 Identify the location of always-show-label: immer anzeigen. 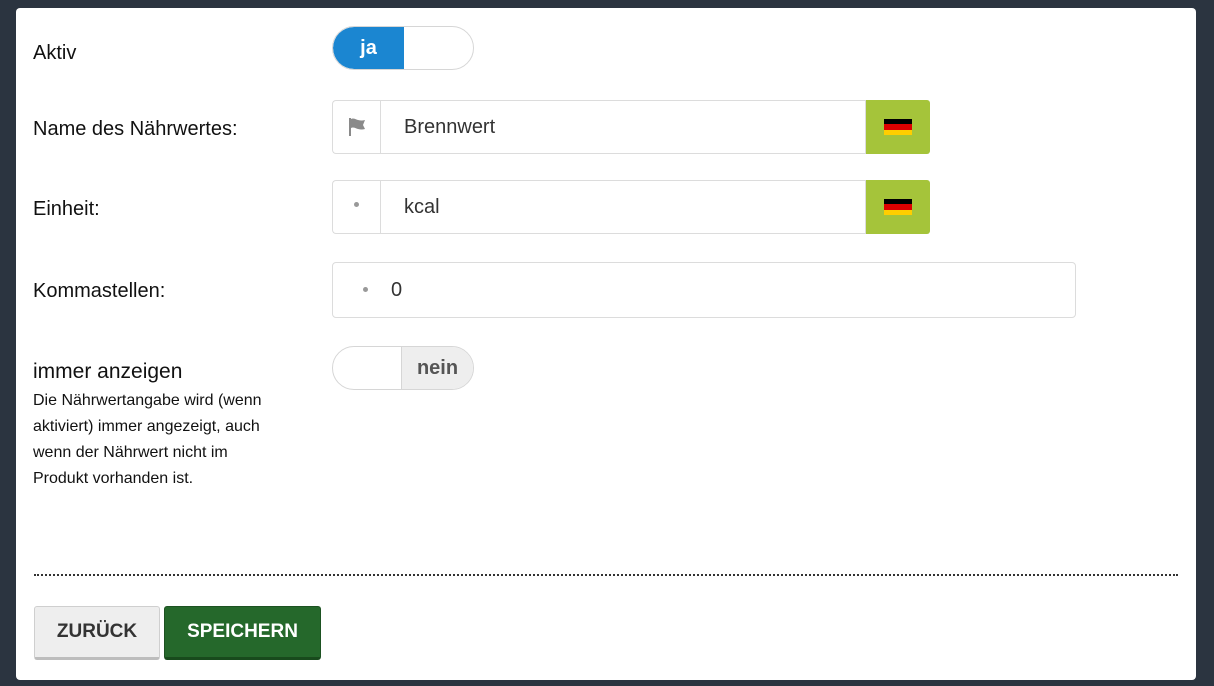
(108, 371).